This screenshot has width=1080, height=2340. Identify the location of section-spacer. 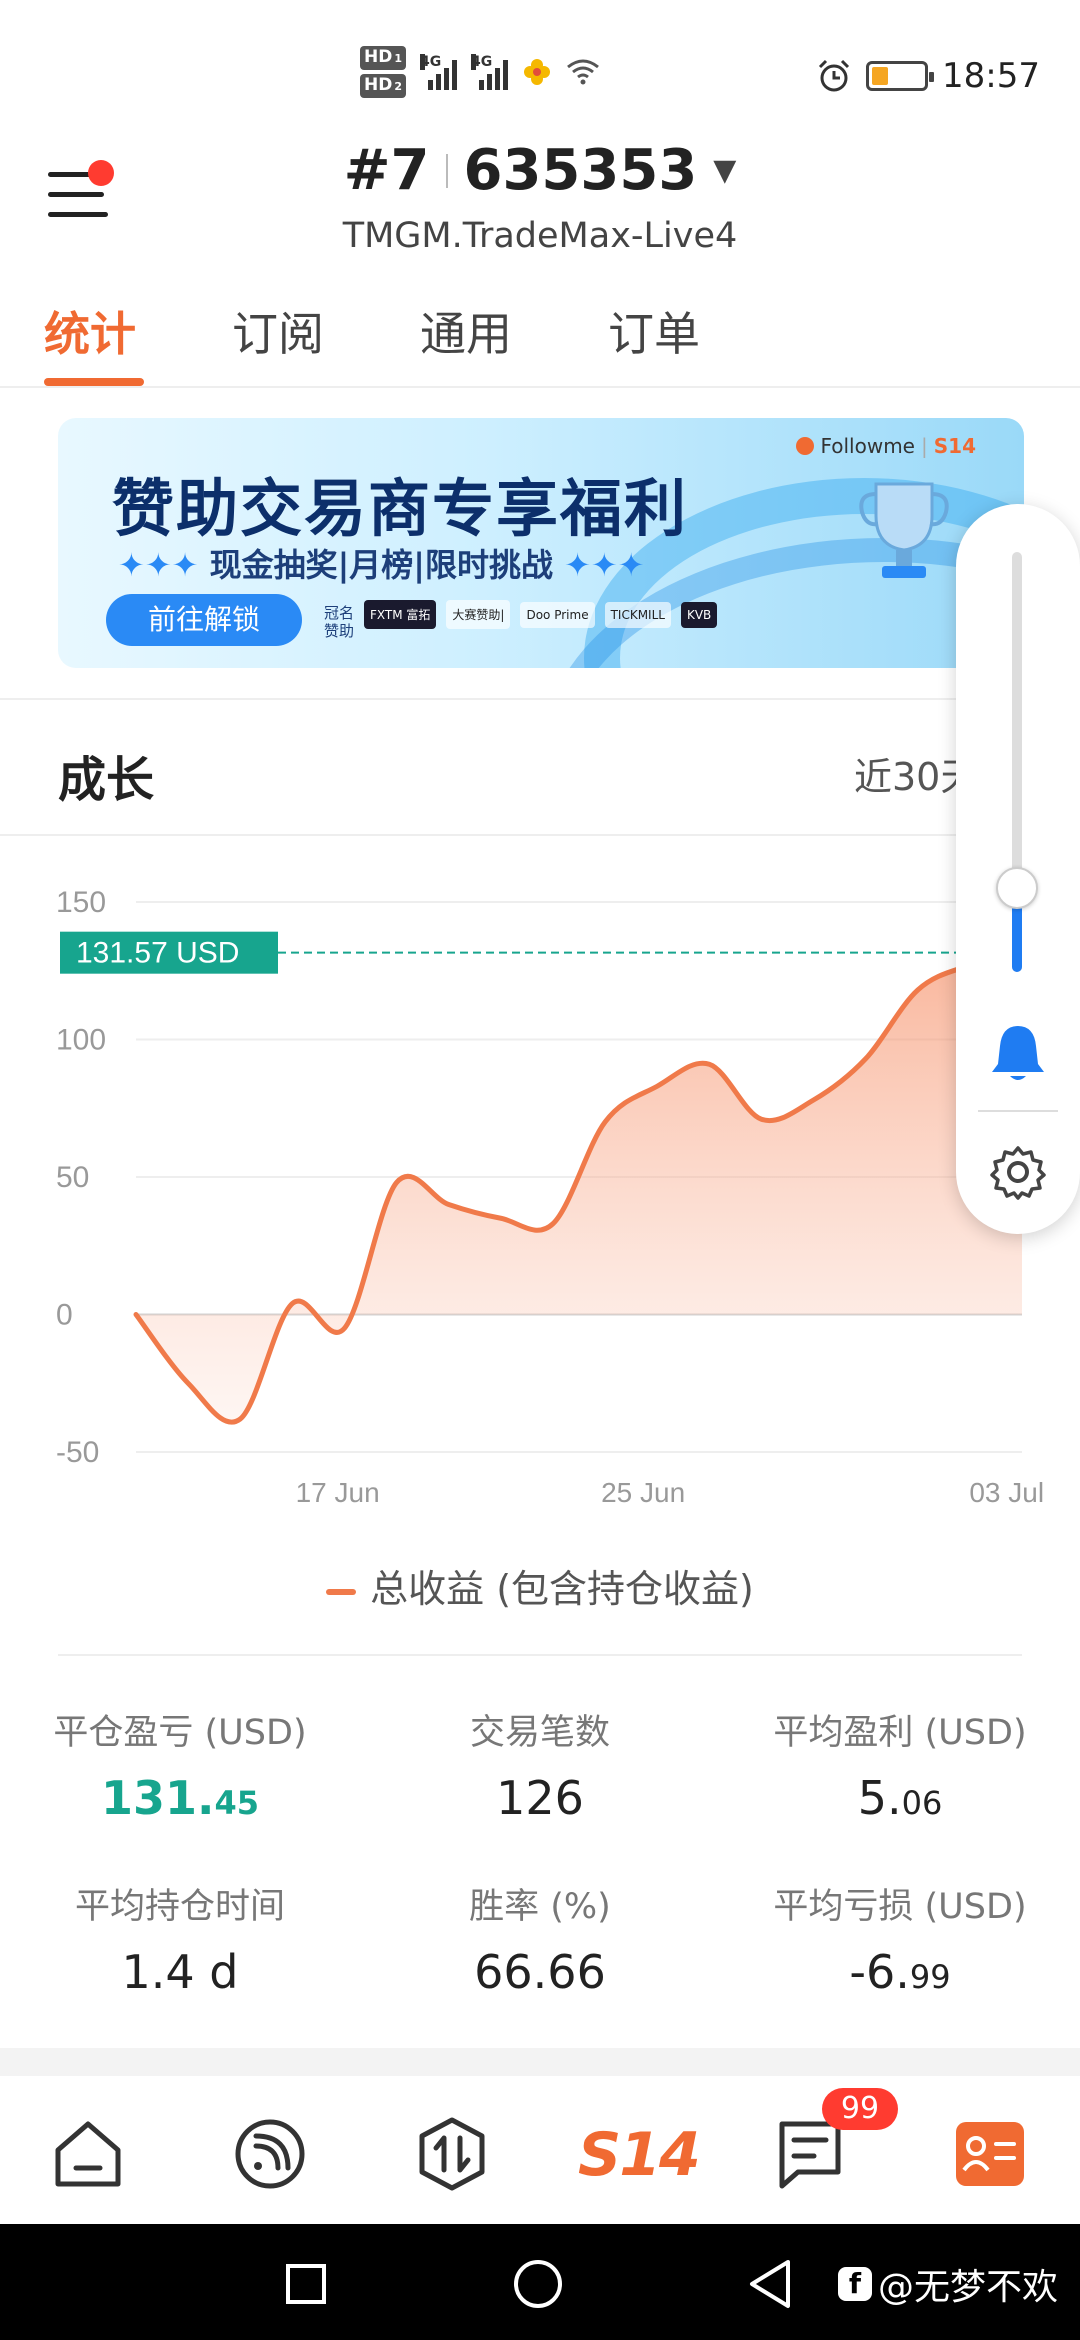
(540, 2062).